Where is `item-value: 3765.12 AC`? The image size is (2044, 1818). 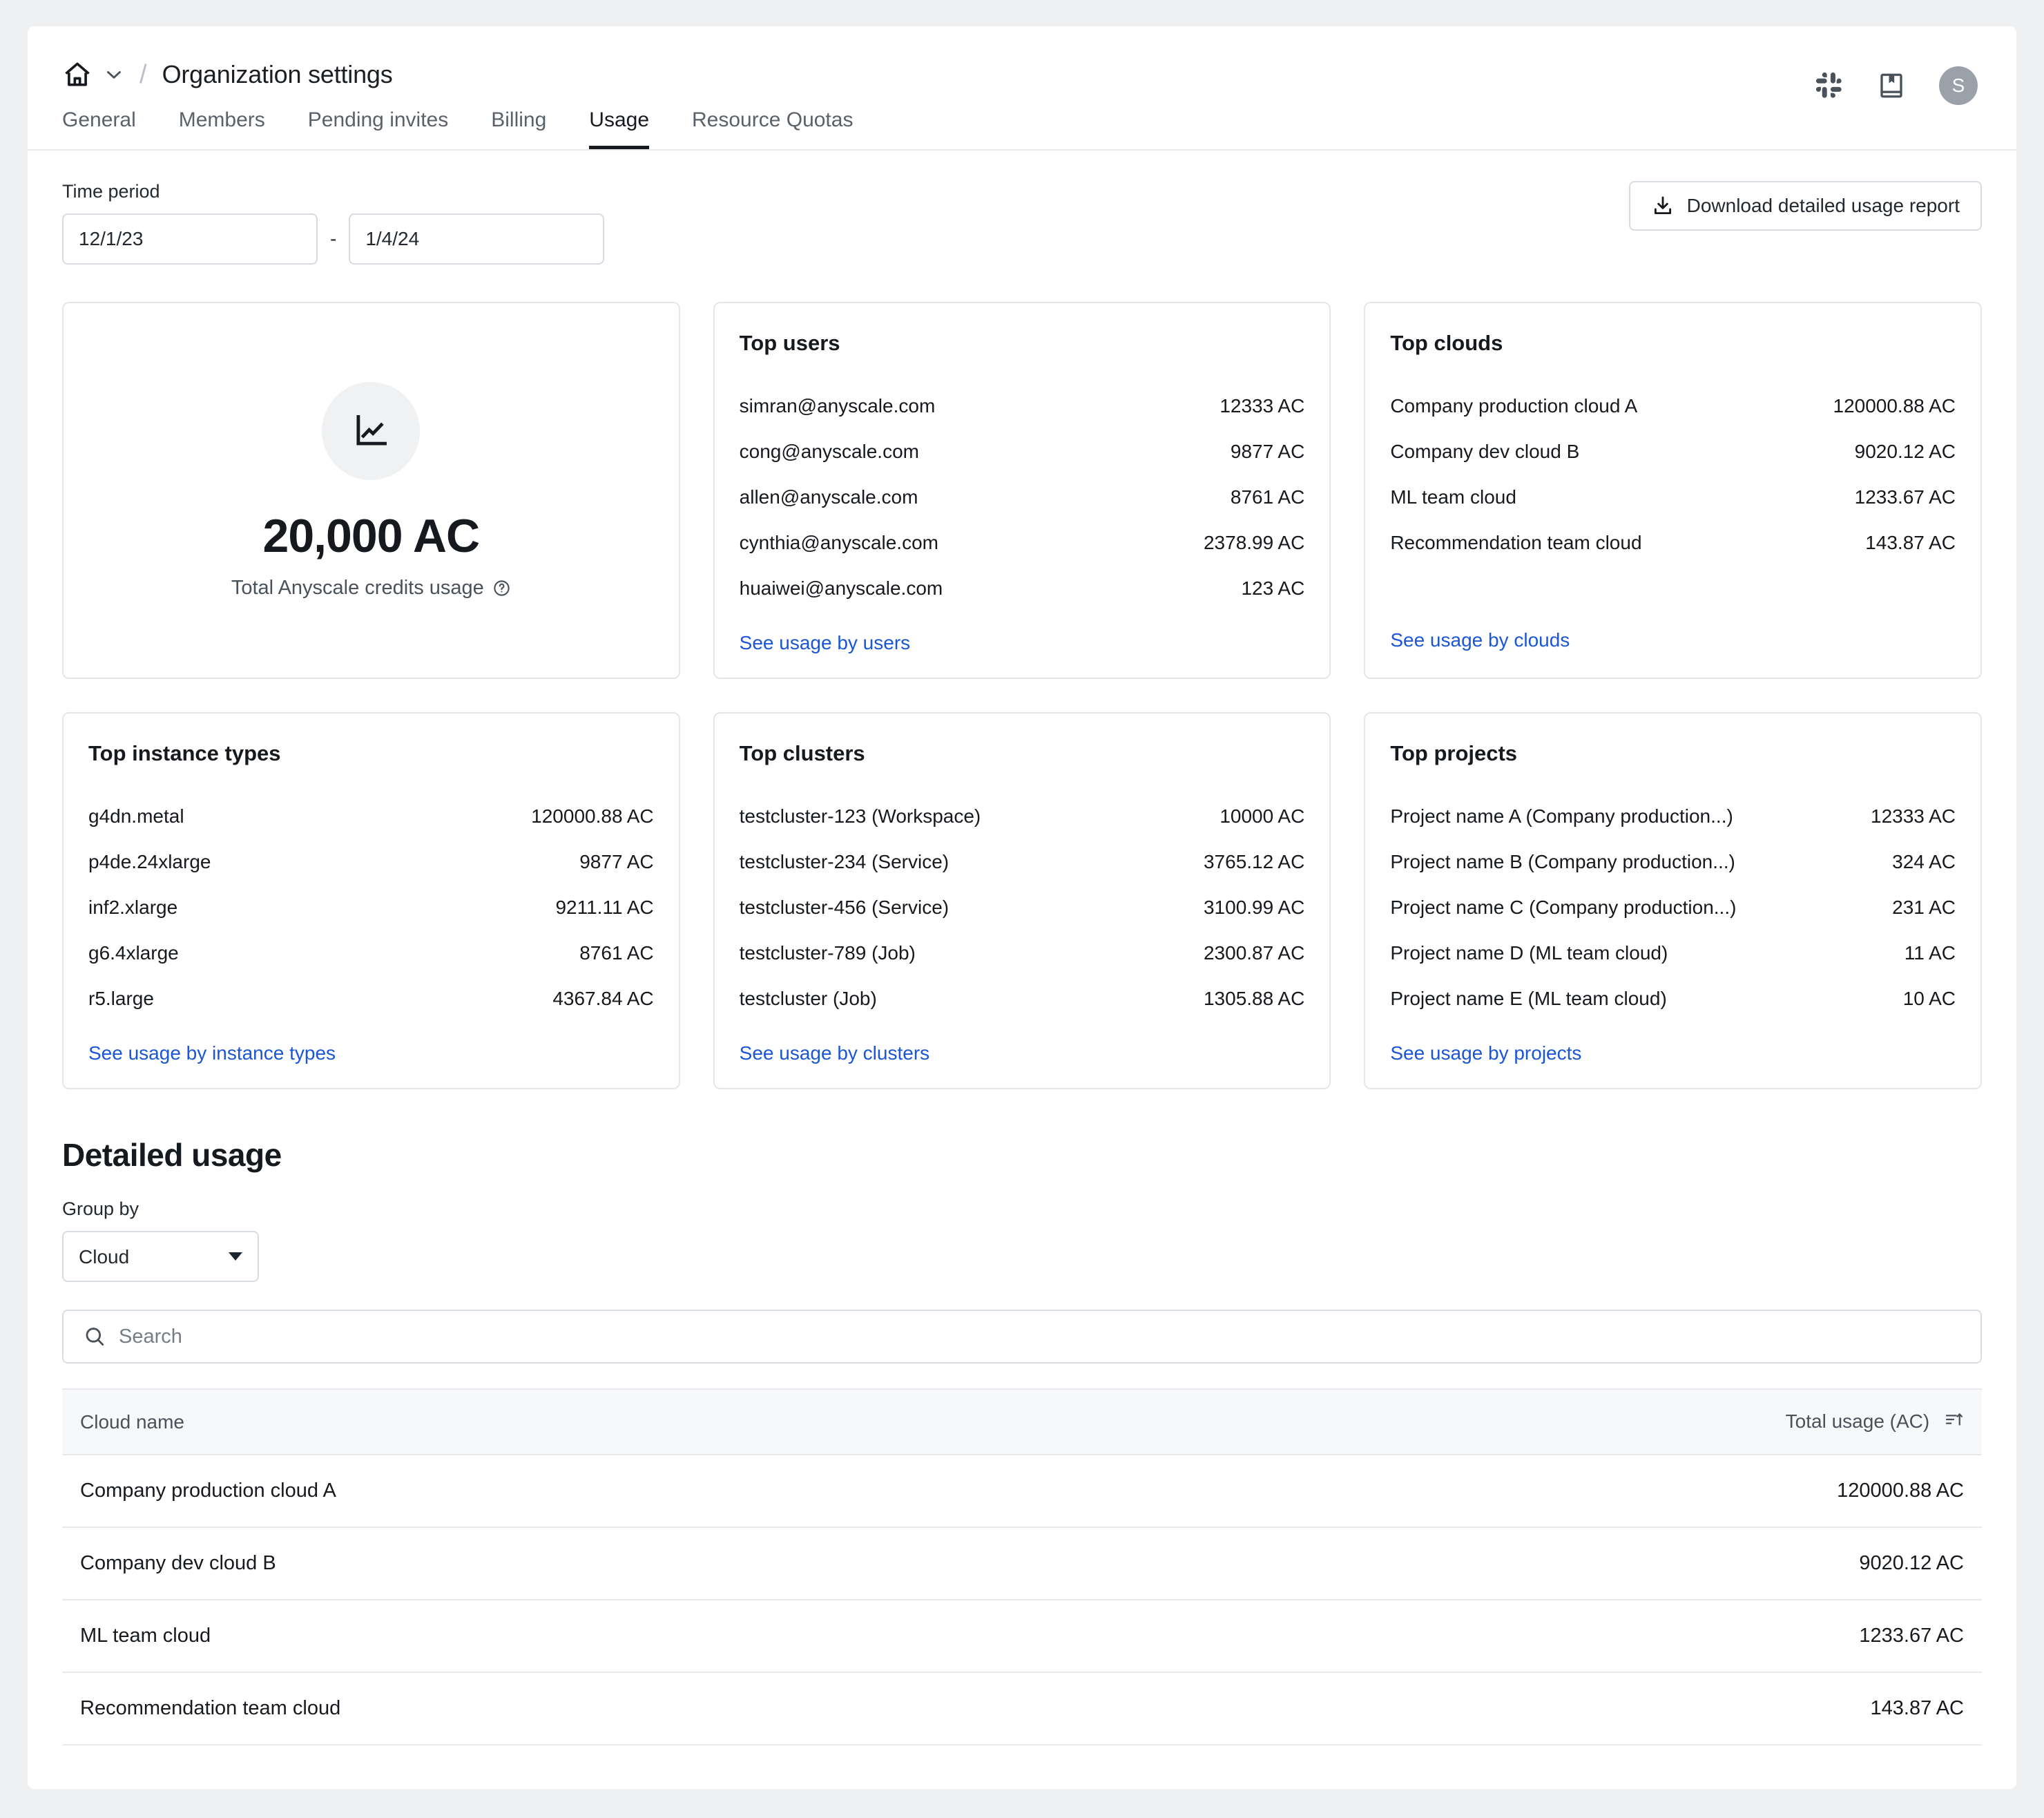 item-value: 3765.12 AC is located at coordinates (1254, 861).